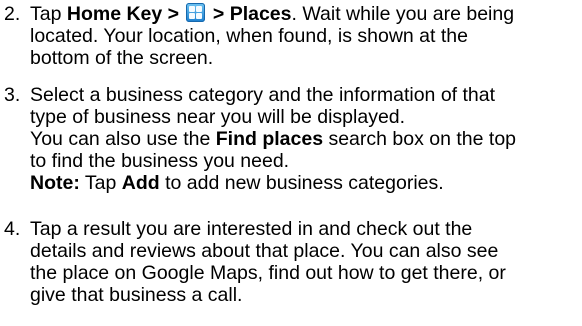  Describe the element at coordinates (403, 14) in the screenshot. I see `text-run: . Wait while you are being` at that location.